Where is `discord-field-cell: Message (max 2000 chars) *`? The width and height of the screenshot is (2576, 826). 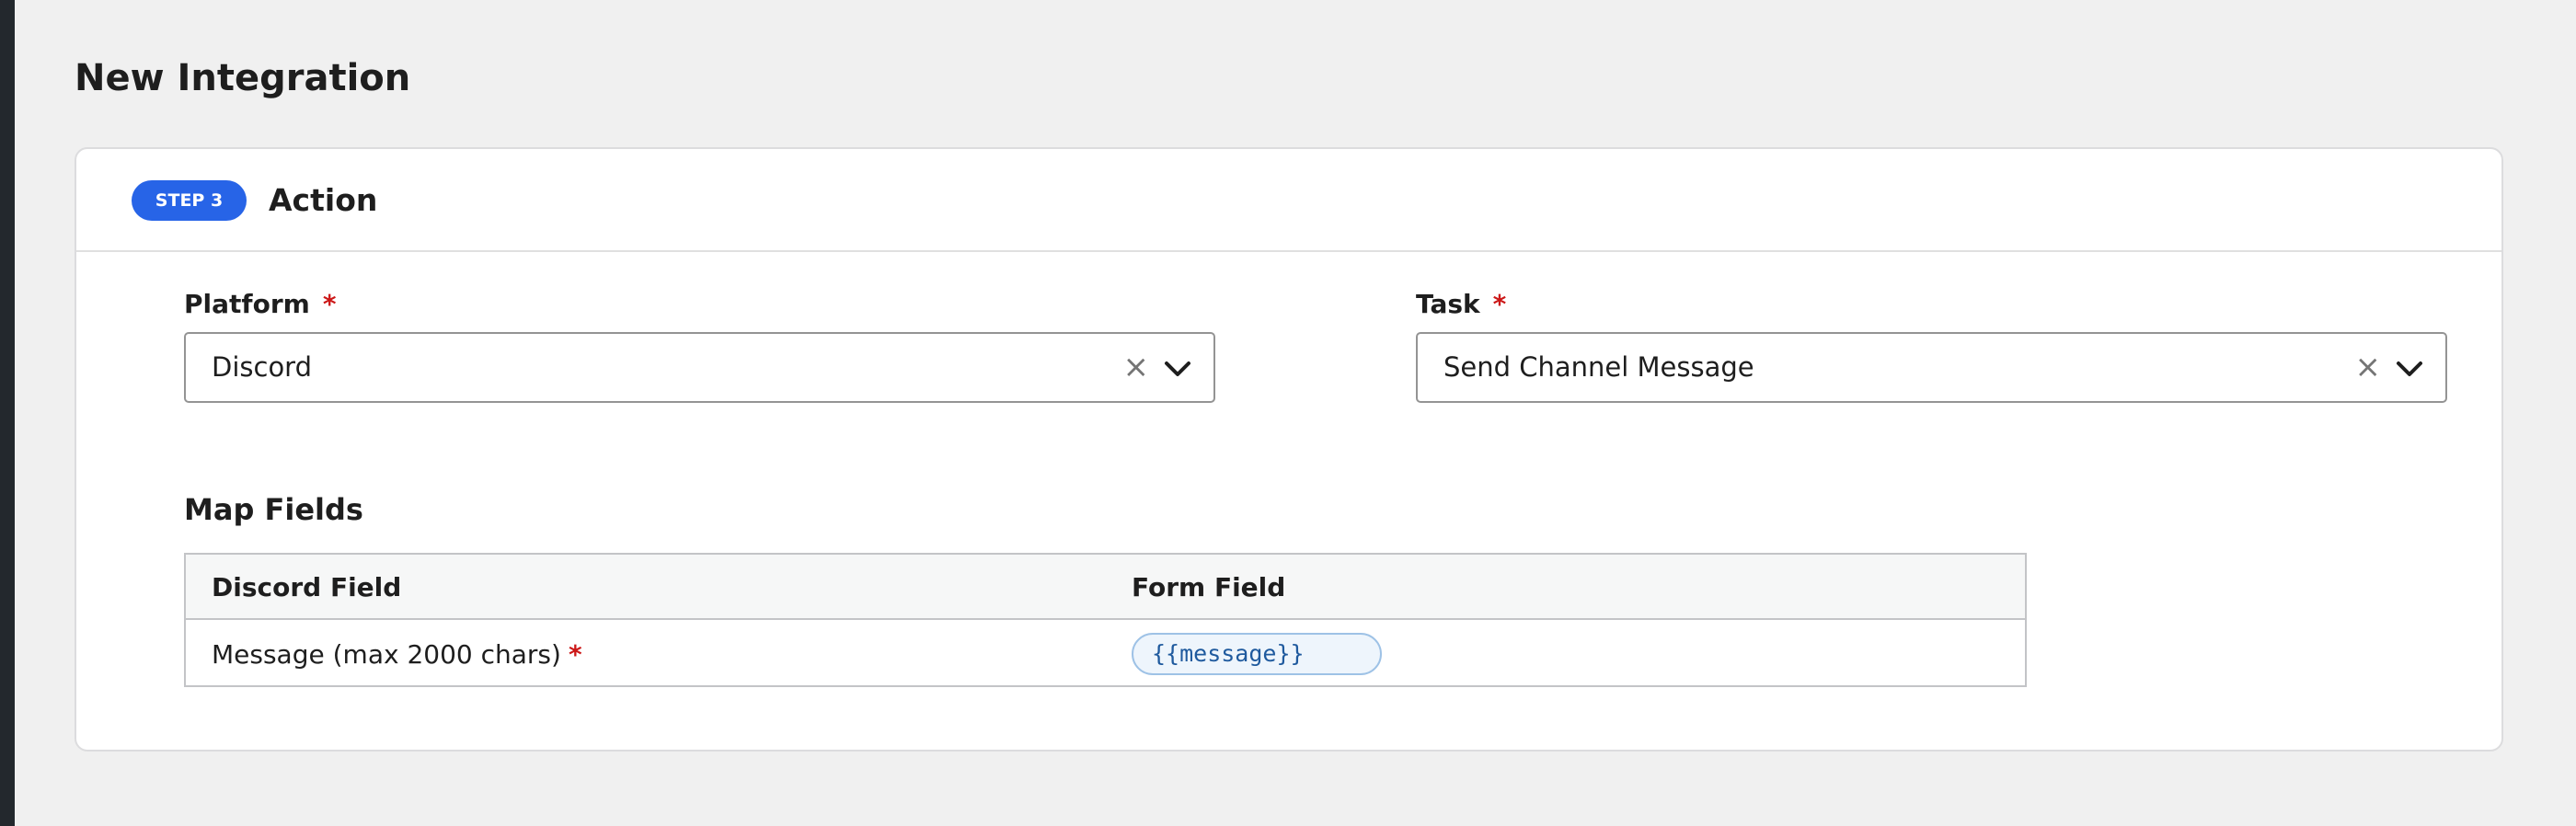
discord-field-cell: Message (max 2000 chars) * is located at coordinates (397, 654).